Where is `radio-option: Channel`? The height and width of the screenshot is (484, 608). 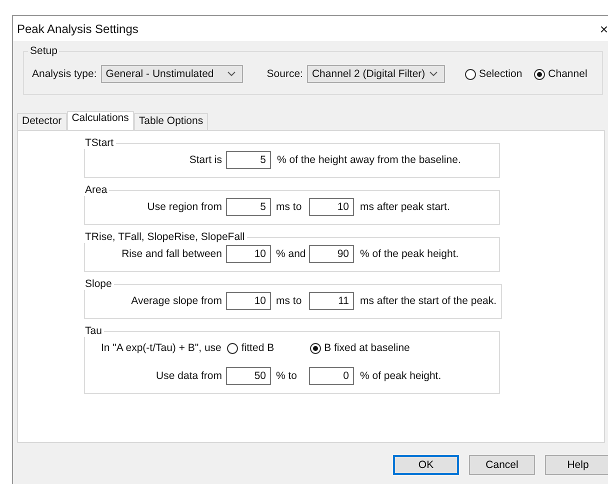
radio-option: Channel is located at coordinates (561, 74).